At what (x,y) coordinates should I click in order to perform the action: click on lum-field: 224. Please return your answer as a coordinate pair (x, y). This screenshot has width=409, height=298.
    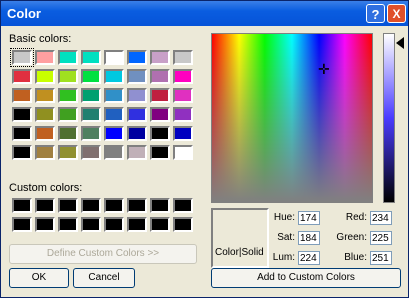
    Looking at the image, I should click on (309, 258).